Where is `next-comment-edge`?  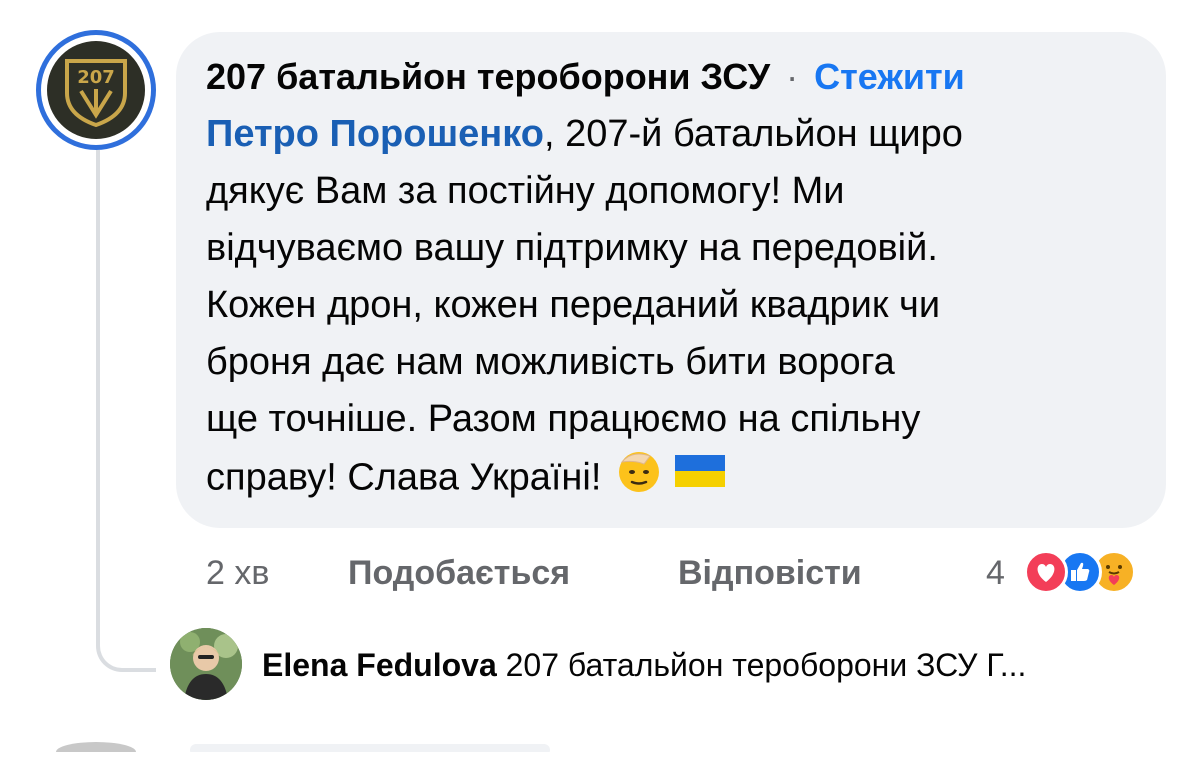 next-comment-edge is located at coordinates (600, 746).